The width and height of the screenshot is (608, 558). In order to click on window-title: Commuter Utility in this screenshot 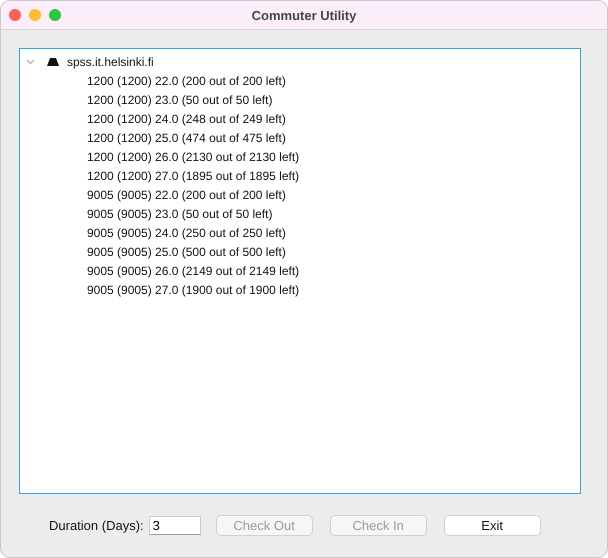, I will do `click(304, 15)`.